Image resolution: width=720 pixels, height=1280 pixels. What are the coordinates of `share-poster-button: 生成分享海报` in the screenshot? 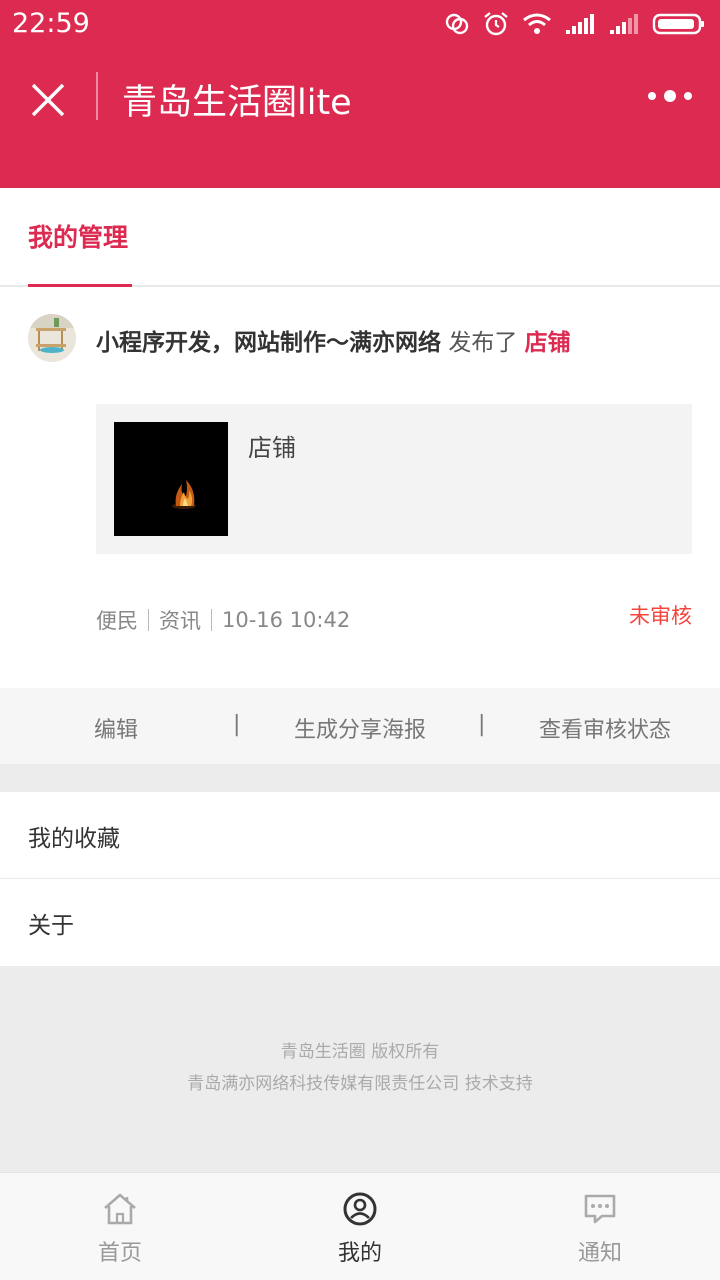 It's located at (360, 728).